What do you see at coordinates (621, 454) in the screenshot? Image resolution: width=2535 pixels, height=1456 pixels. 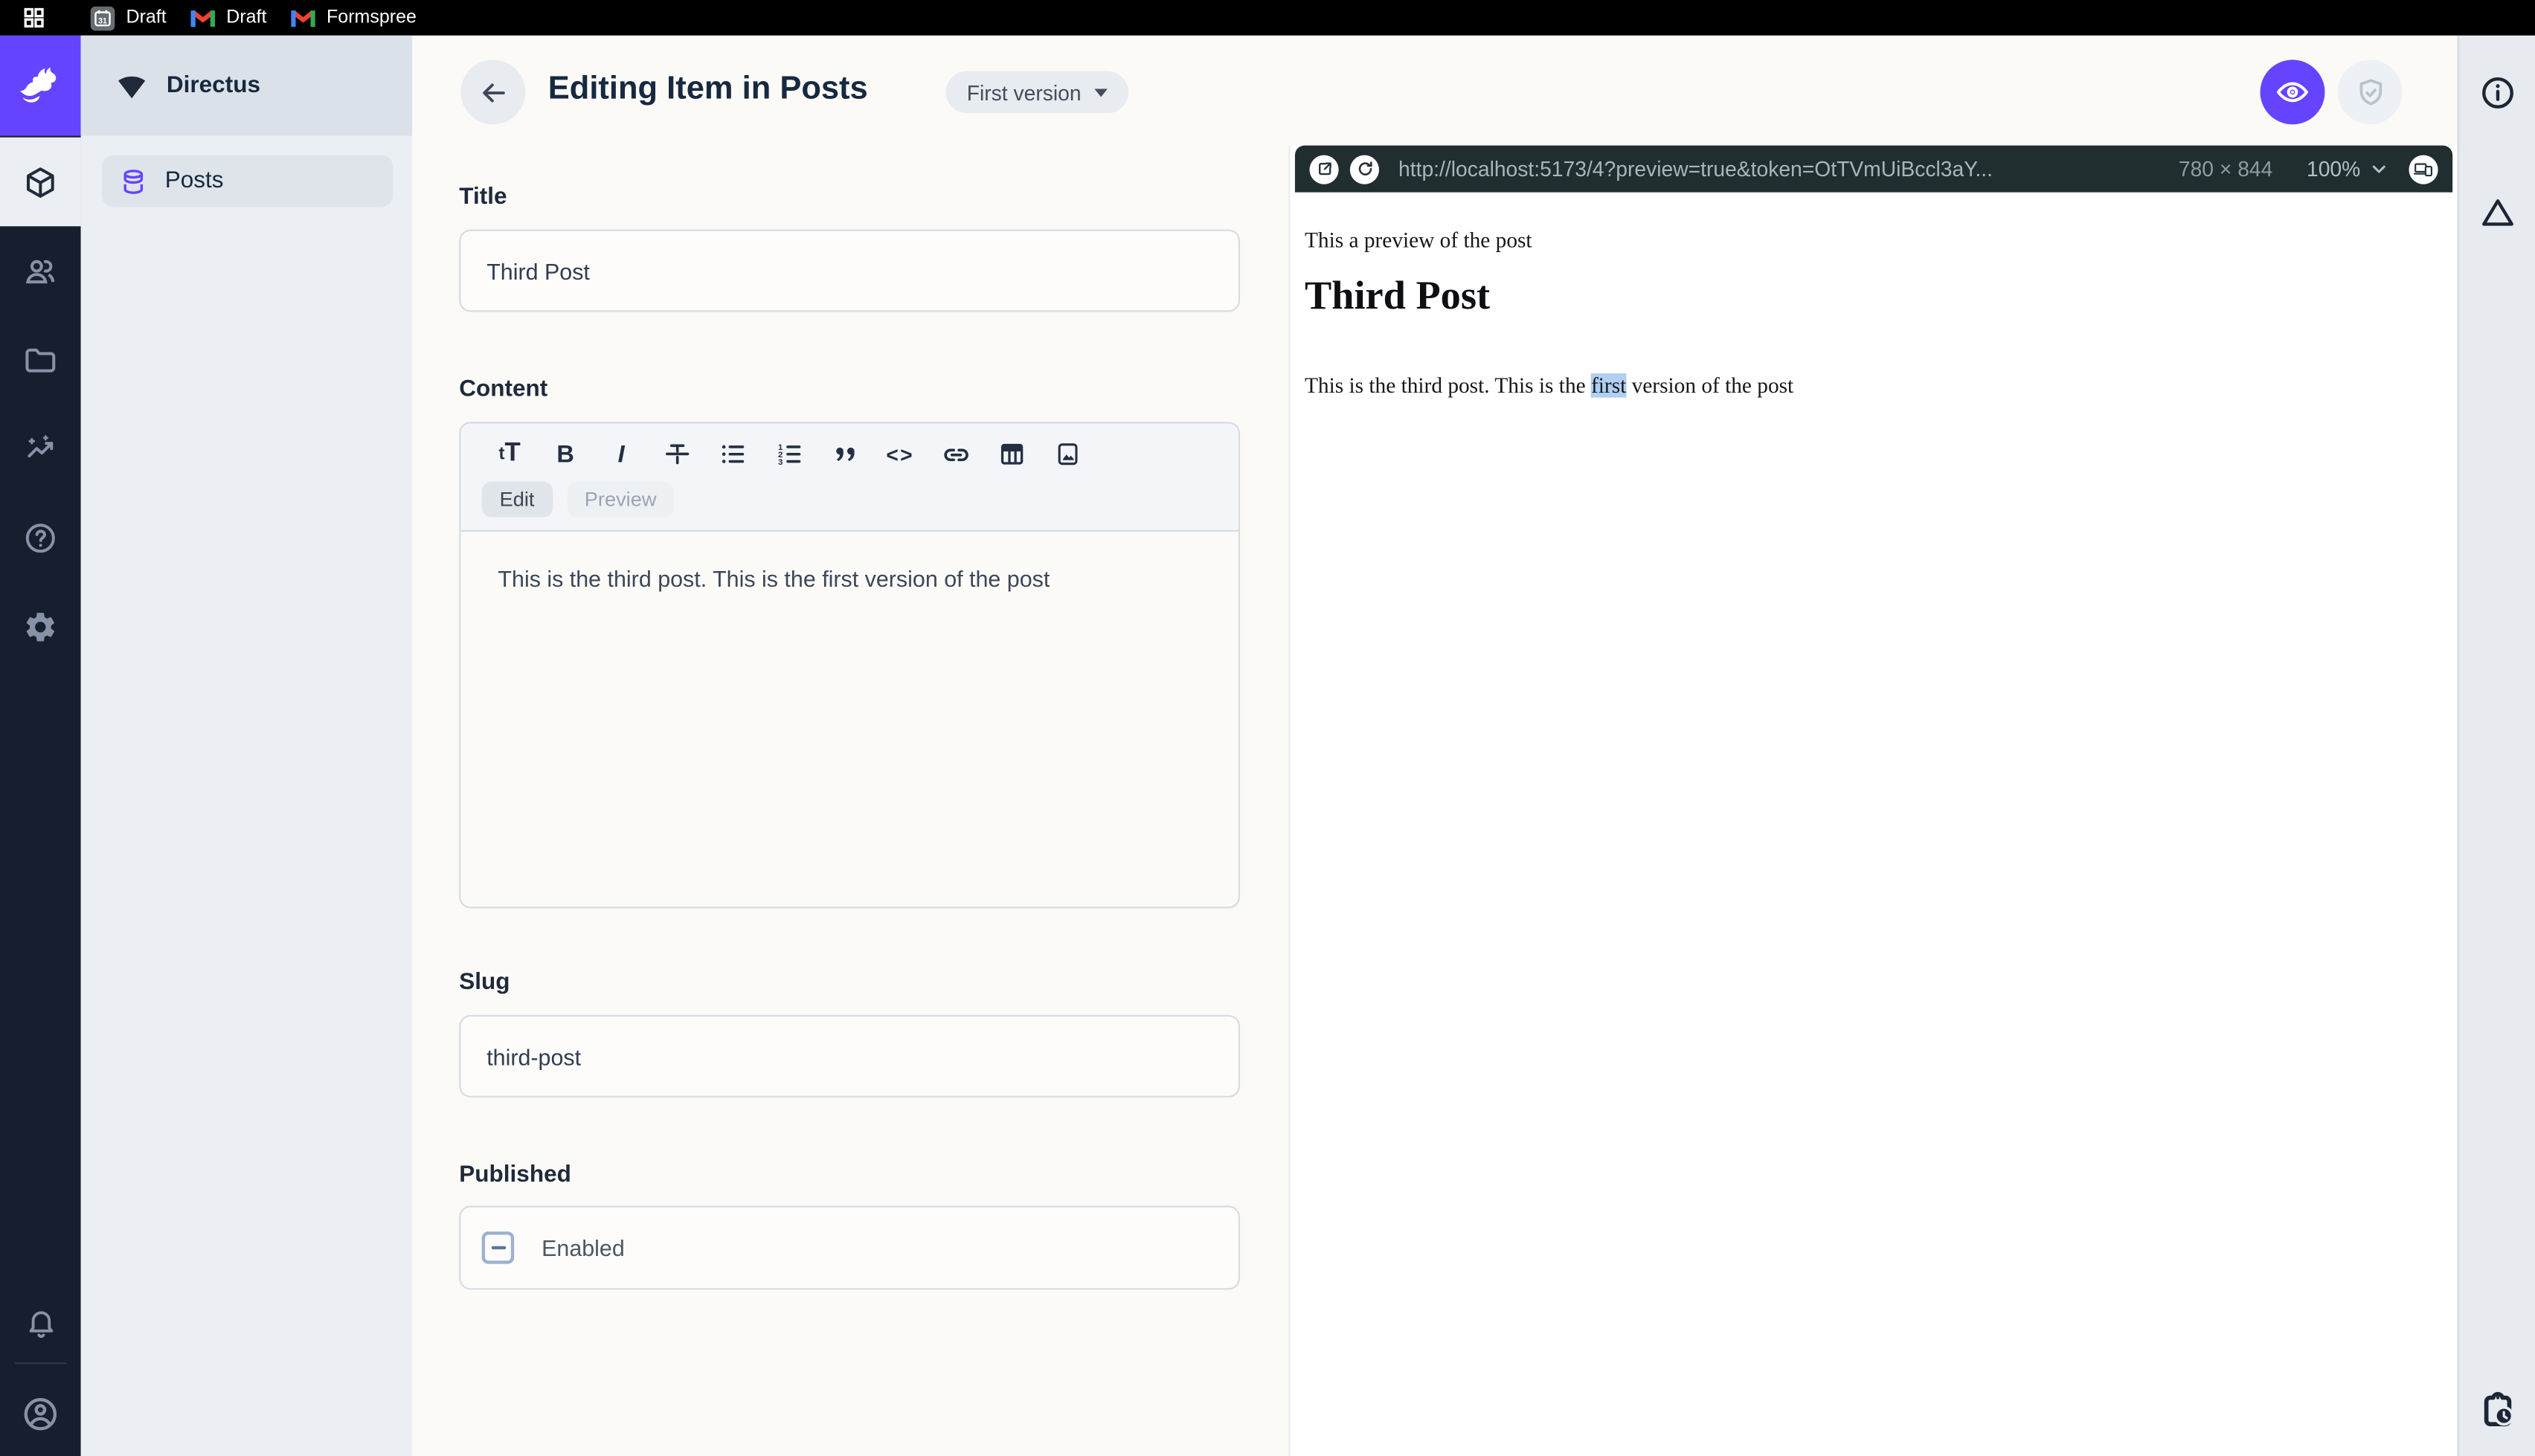 I see `italic-icon: I` at bounding box center [621, 454].